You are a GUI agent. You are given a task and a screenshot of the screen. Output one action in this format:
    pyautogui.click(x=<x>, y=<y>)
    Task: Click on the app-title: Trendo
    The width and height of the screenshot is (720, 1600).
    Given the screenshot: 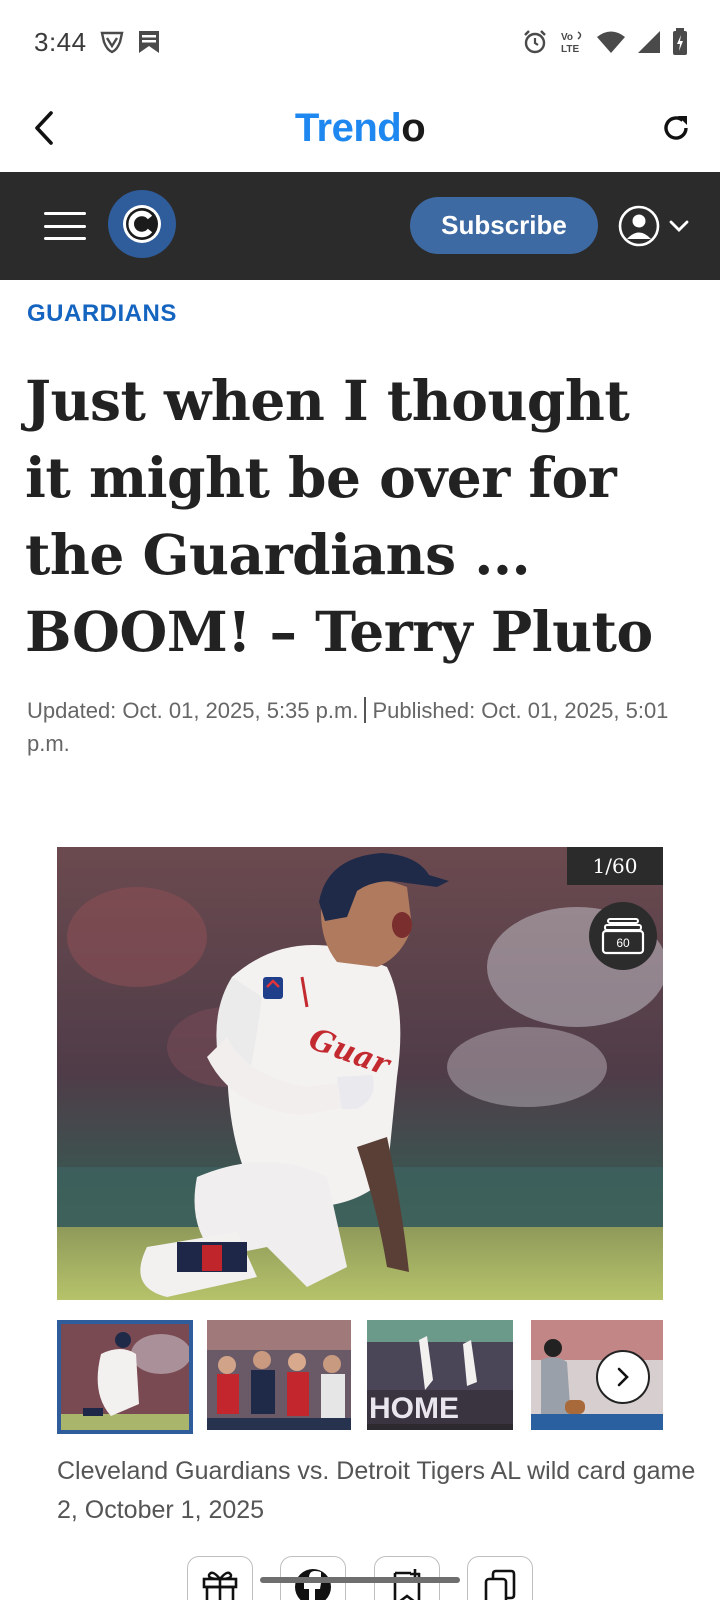 What is the action you would take?
    pyautogui.click(x=360, y=128)
    